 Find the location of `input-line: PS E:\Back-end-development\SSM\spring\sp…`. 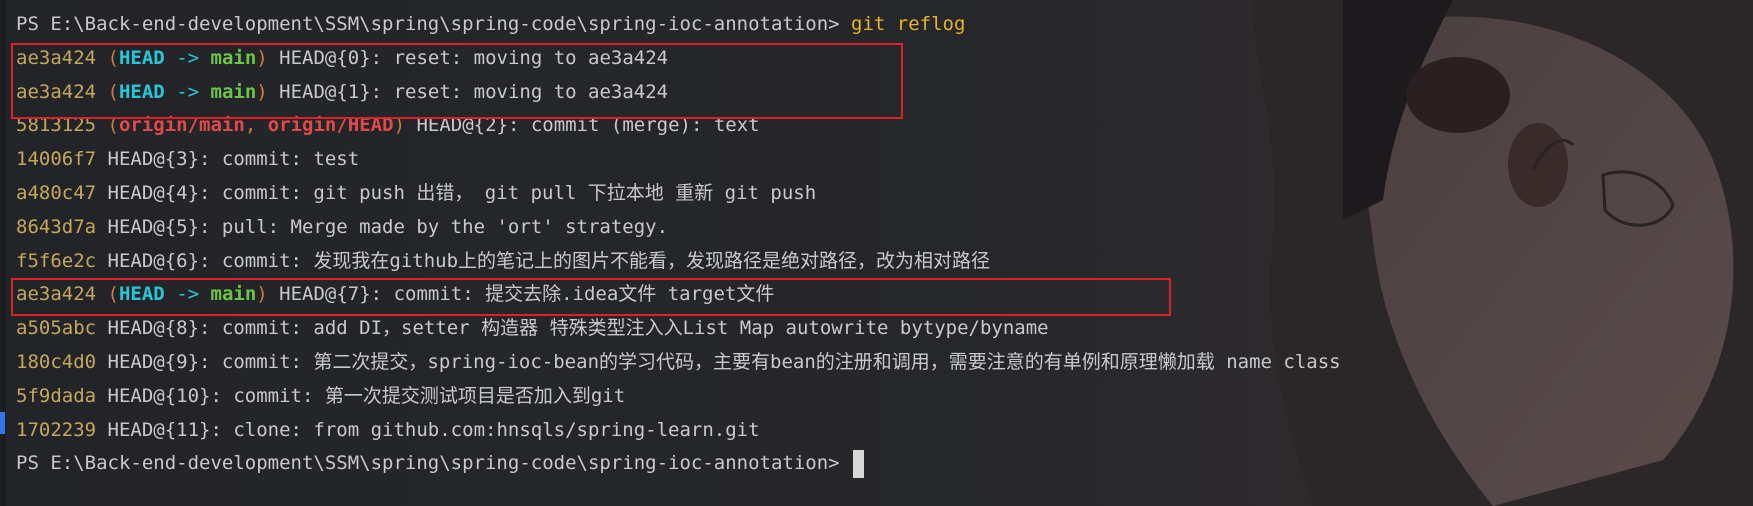

input-line: PS E:\Back-end-development\SSM\spring\sp… is located at coordinates (884, 464).